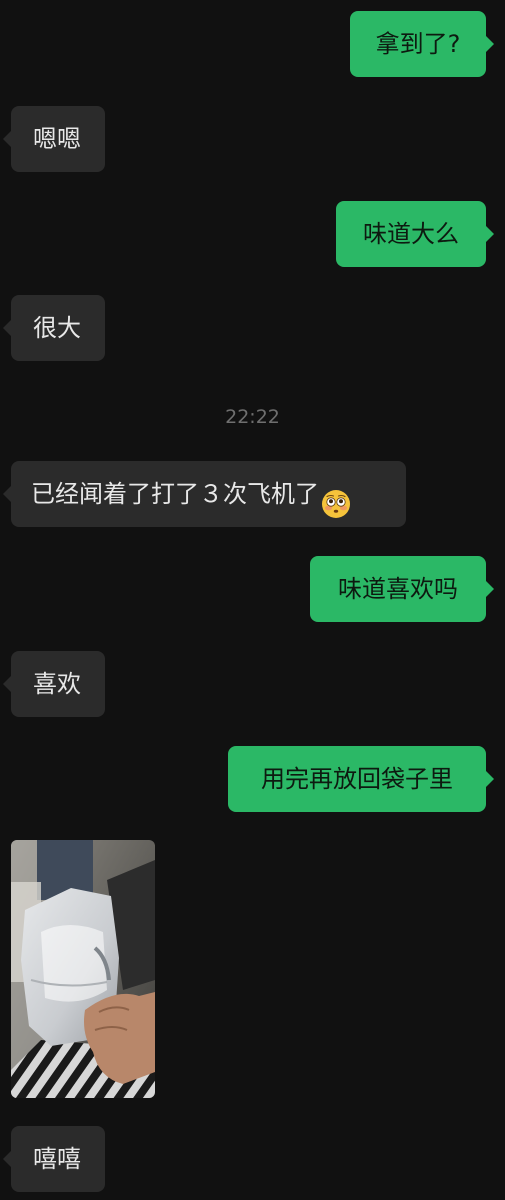 The width and height of the screenshot is (505, 1200). Describe the element at coordinates (418, 44) in the screenshot. I see `message-text: 拿到了?` at that location.